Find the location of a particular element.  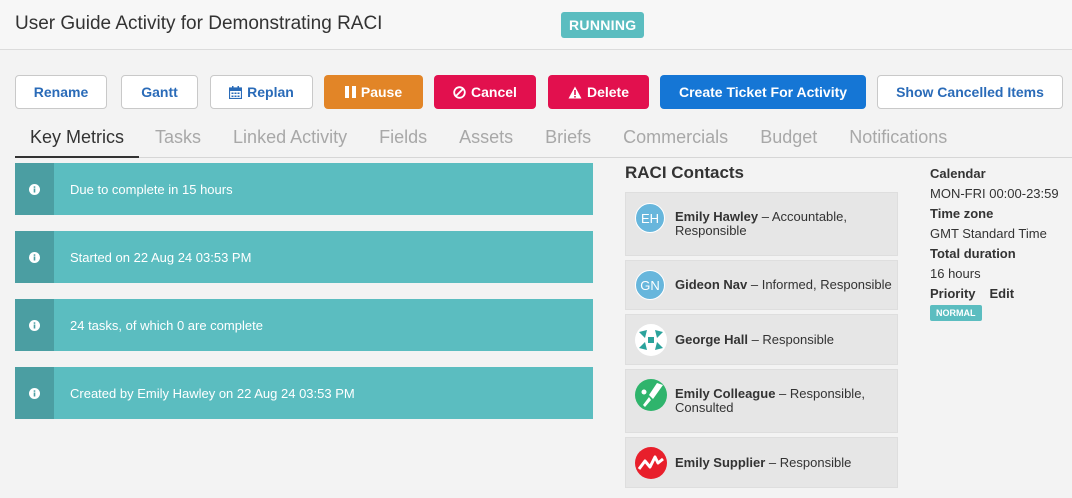

identicon-red-icon is located at coordinates (651, 463).